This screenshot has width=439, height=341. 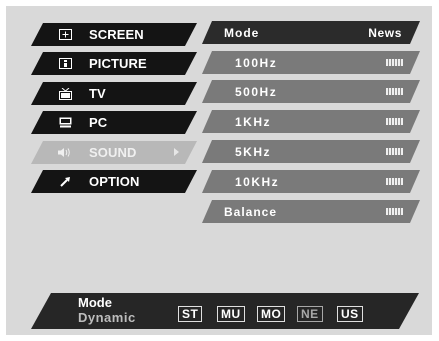 What do you see at coordinates (311, 151) in the screenshot?
I see `eq-row-5khz: 5KHz` at bounding box center [311, 151].